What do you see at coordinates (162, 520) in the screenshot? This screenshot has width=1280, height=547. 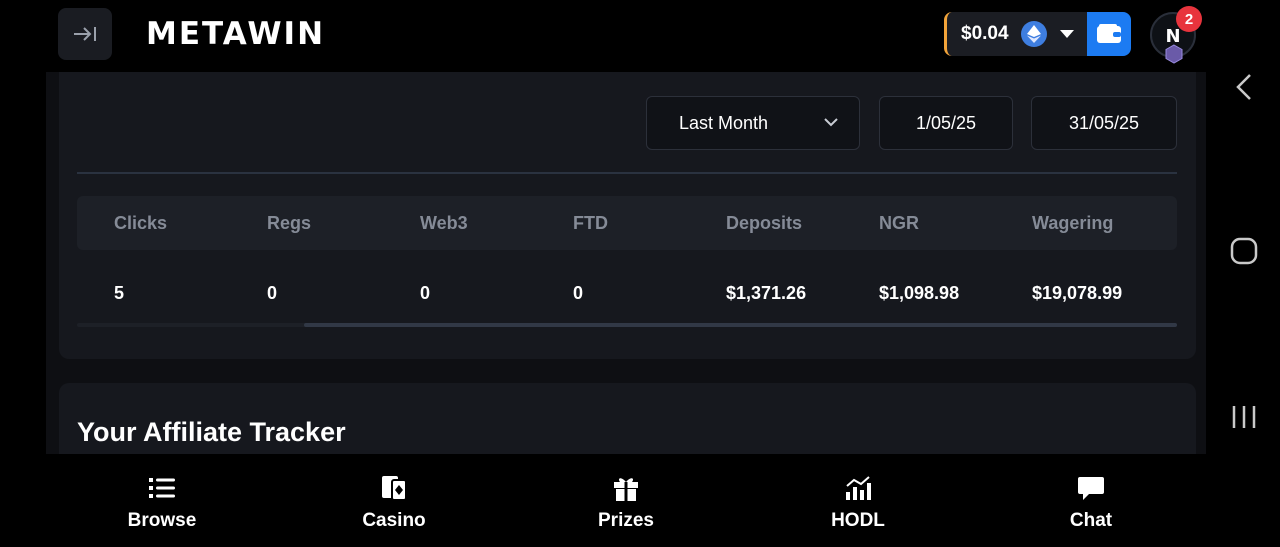 I see `nav-label-browse: Browse` at bounding box center [162, 520].